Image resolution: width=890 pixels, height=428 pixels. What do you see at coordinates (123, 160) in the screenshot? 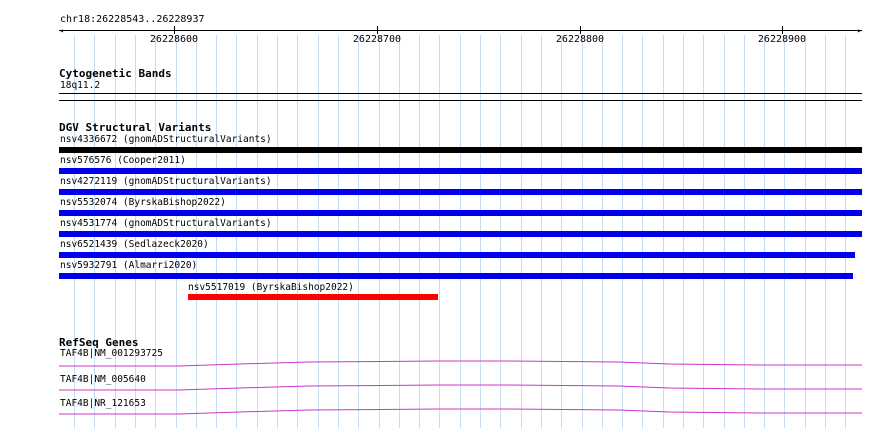
I see `variant-label: nsv576576 (Cooper2011)` at bounding box center [123, 160].